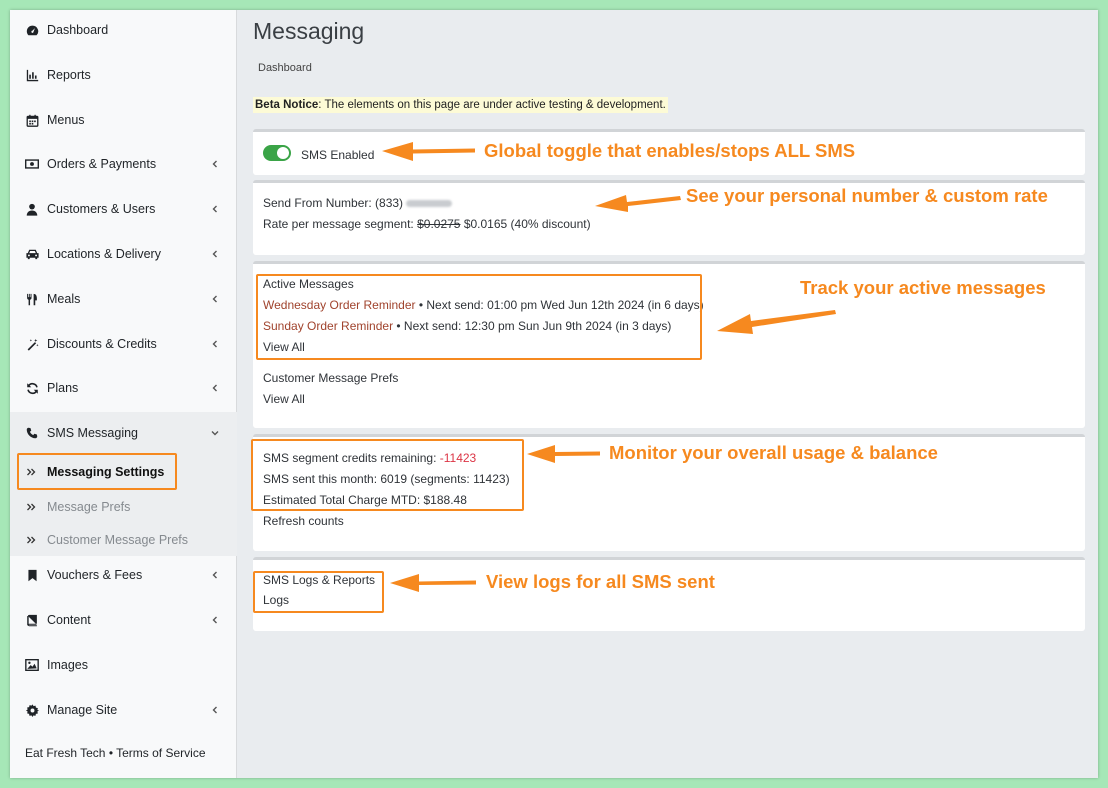 The width and height of the screenshot is (1108, 788). I want to click on sidebar-item-label: Orders & Payments, so click(102, 164).